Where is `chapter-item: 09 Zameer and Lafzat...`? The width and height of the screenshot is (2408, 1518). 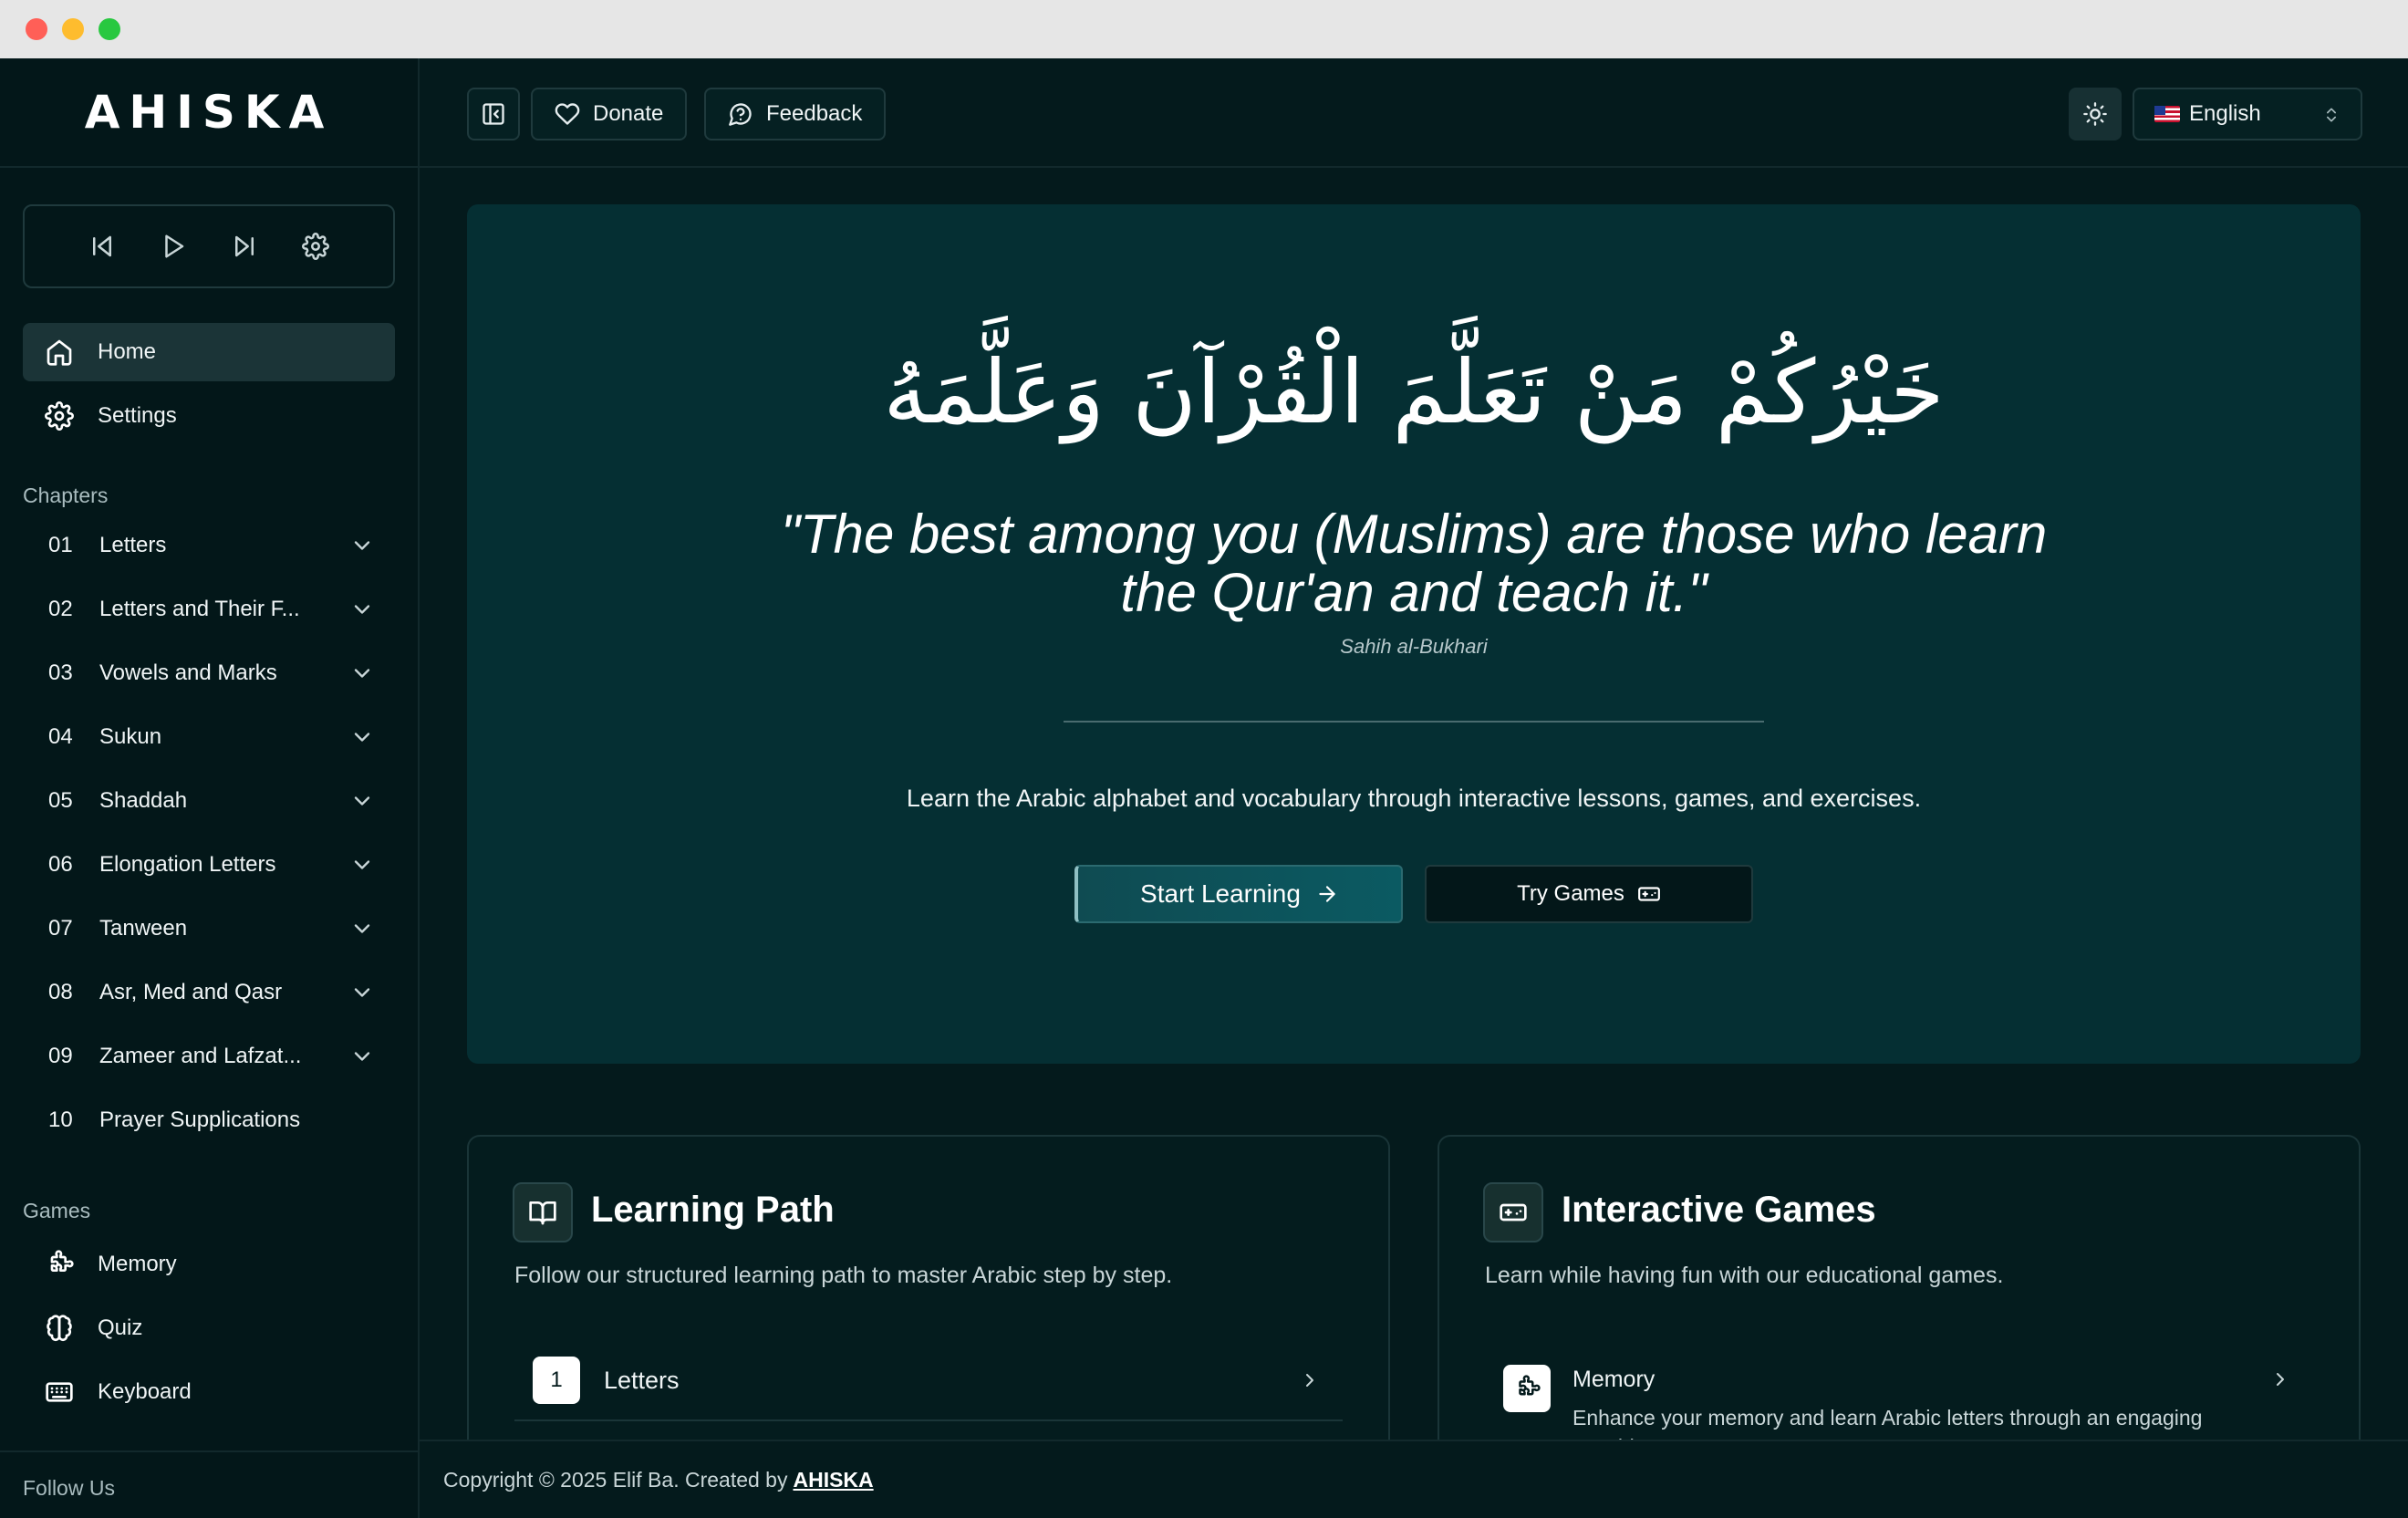 chapter-item: 09 Zameer and Lafzat... is located at coordinates (209, 1056).